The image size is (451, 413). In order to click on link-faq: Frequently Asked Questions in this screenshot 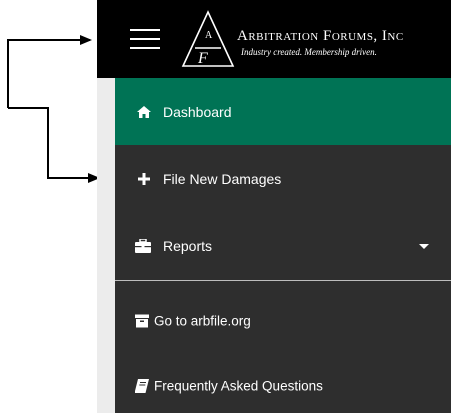, I will do `click(283, 383)`.